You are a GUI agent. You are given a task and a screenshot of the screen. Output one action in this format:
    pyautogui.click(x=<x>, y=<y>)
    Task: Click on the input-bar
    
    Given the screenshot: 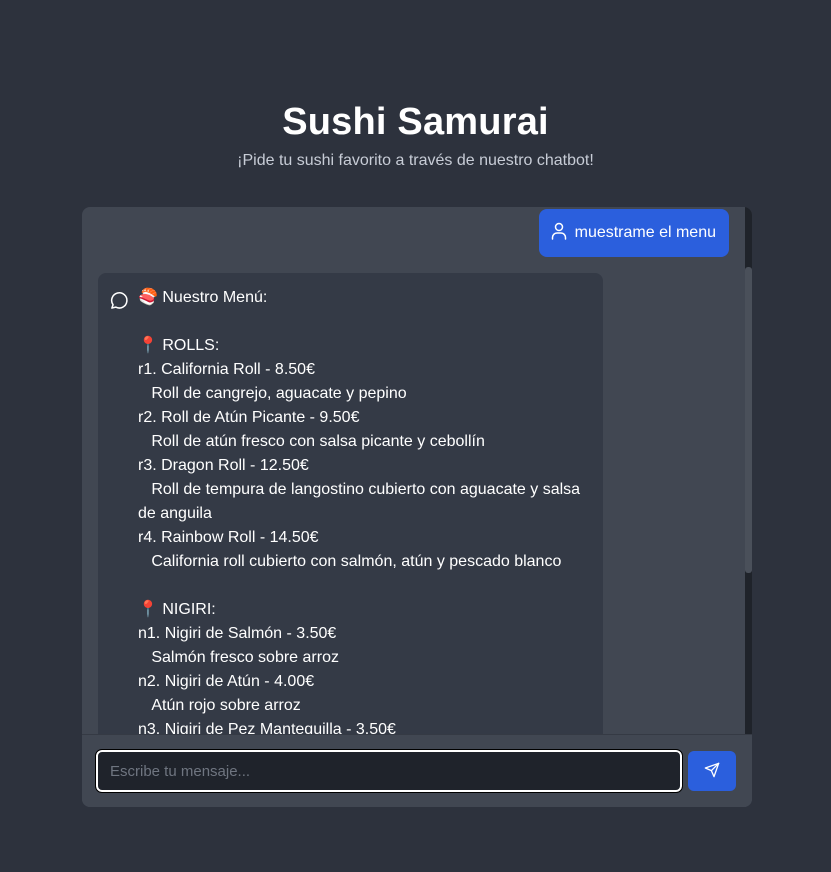 What is the action you would take?
    pyautogui.click(x=417, y=770)
    